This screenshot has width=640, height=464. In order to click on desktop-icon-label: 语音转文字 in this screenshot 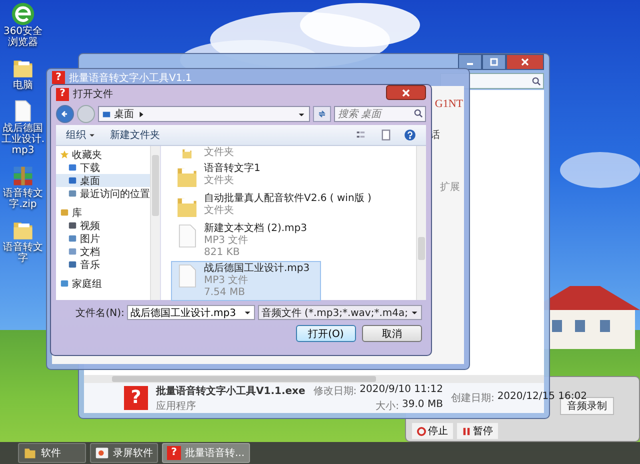, I will do `click(23, 253)`.